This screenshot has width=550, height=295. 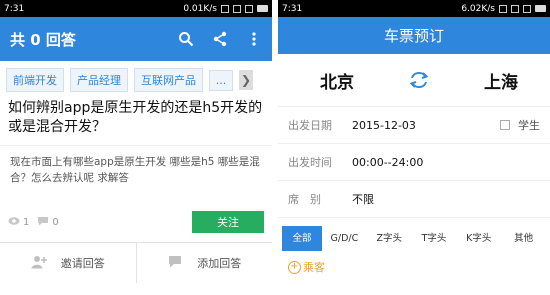 I want to click on date-row: 出发日期 2015-12-03 学生, so click(x=414, y=125).